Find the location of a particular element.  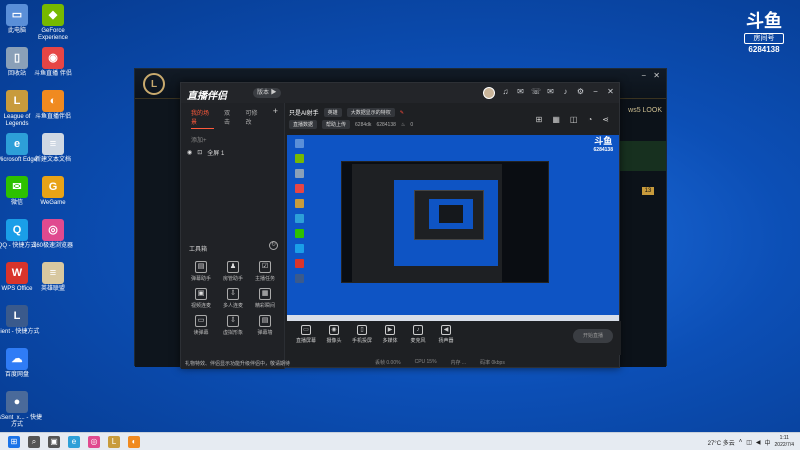

desktop-icon: ☁ 百度网盘 is located at coordinates (21, 363).